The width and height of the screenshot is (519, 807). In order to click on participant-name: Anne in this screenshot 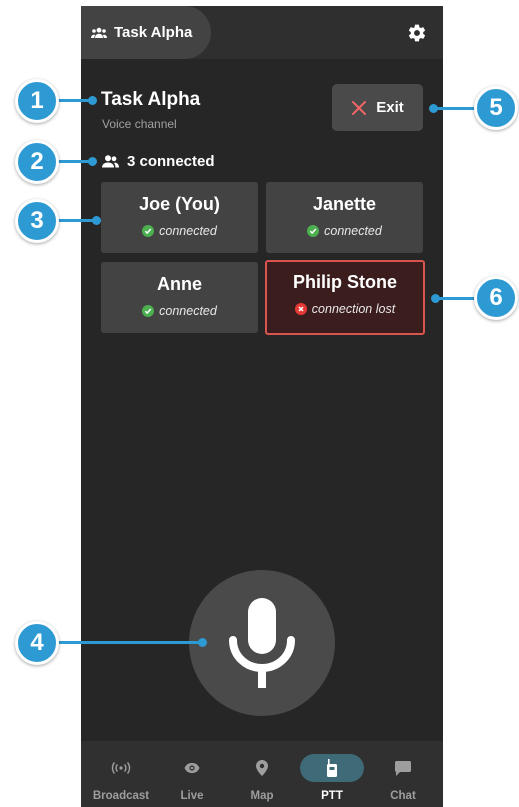, I will do `click(179, 284)`.